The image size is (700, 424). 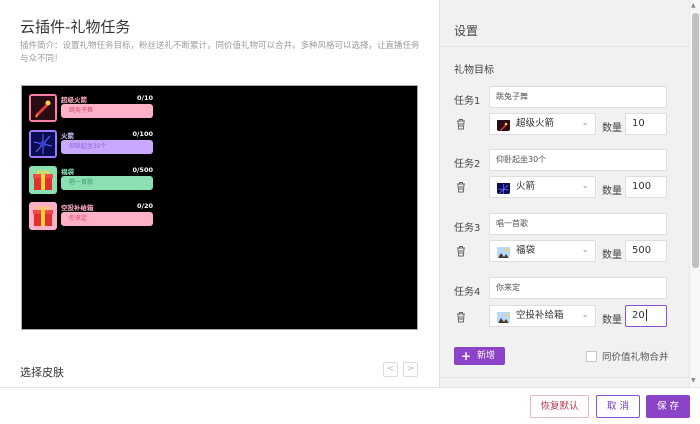 I want to click on task-label: 任务2, so click(x=467, y=164).